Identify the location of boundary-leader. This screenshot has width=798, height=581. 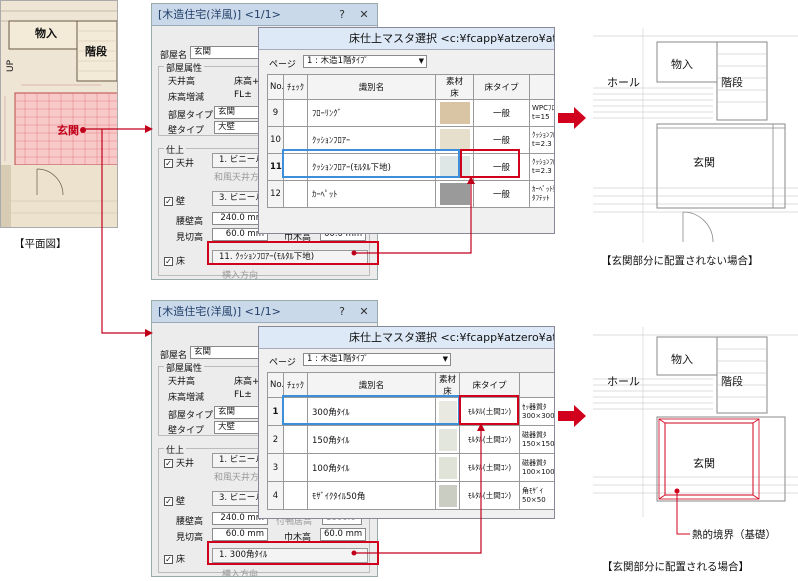
(683, 526).